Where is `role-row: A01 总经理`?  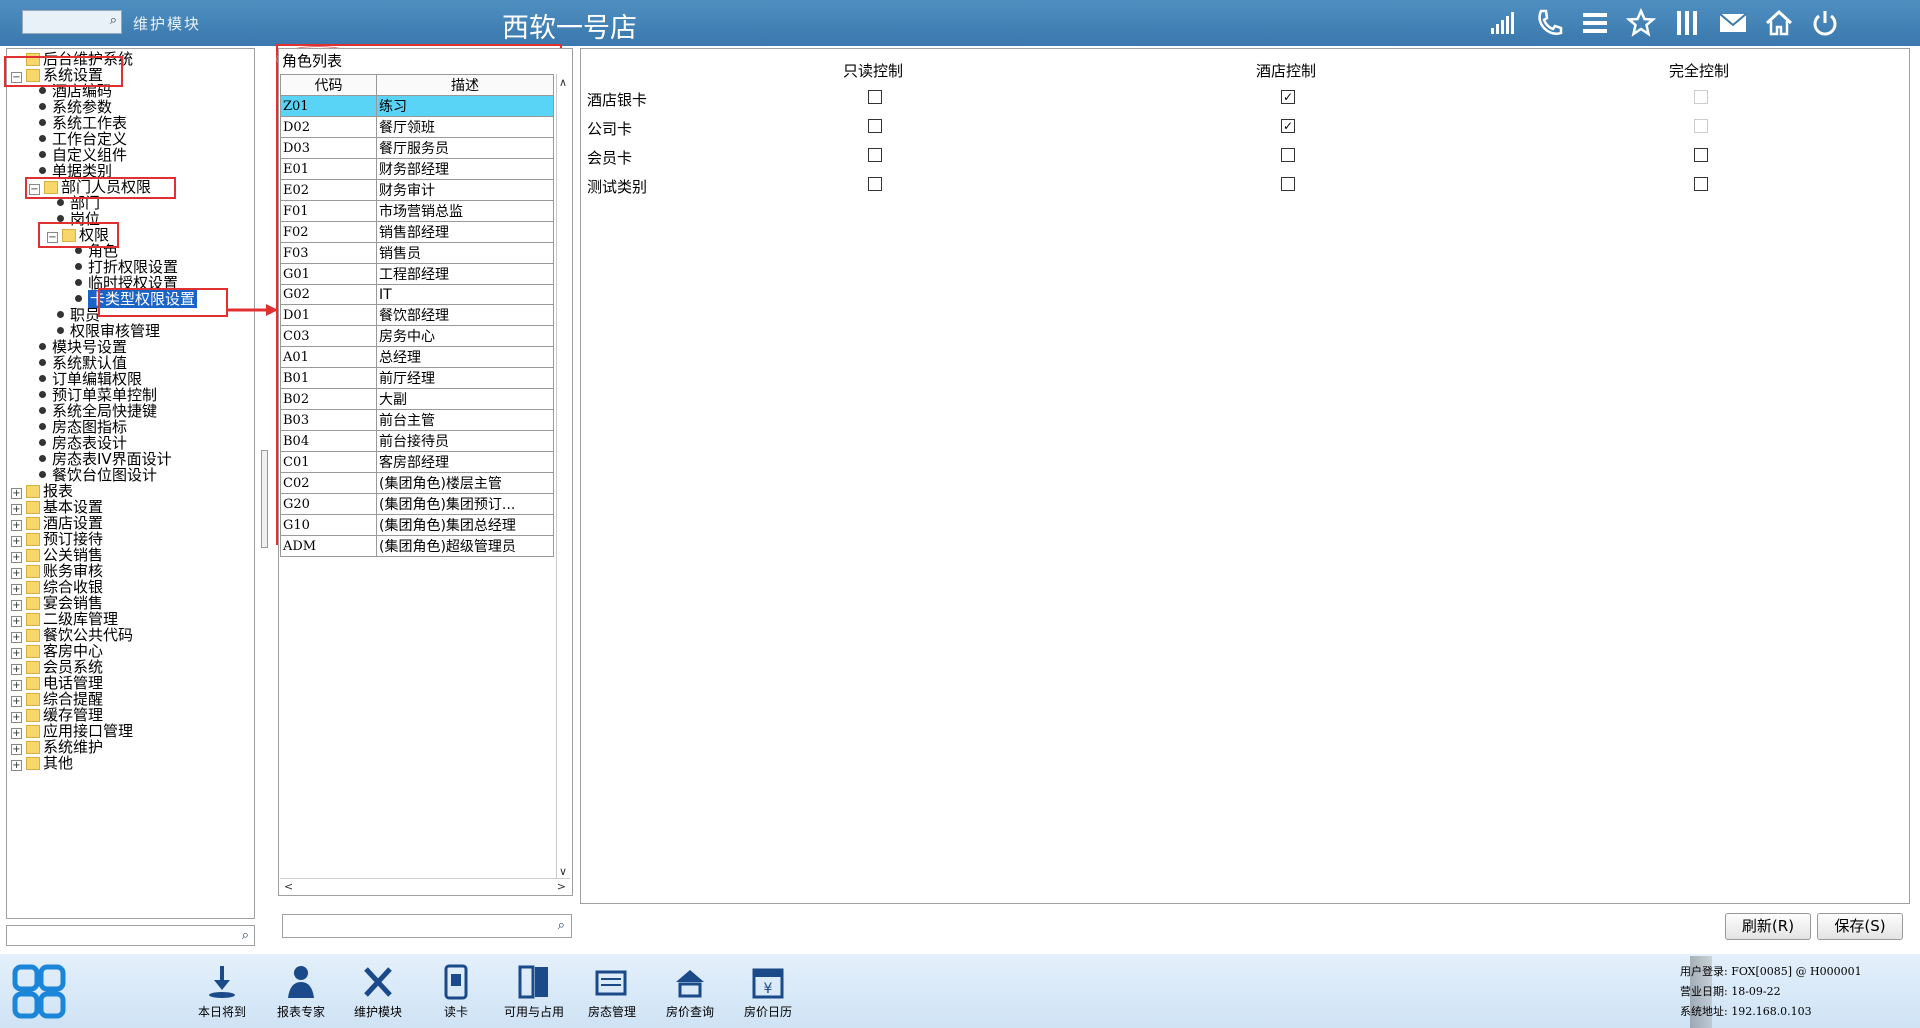 role-row: A01 总经理 is located at coordinates (417, 357).